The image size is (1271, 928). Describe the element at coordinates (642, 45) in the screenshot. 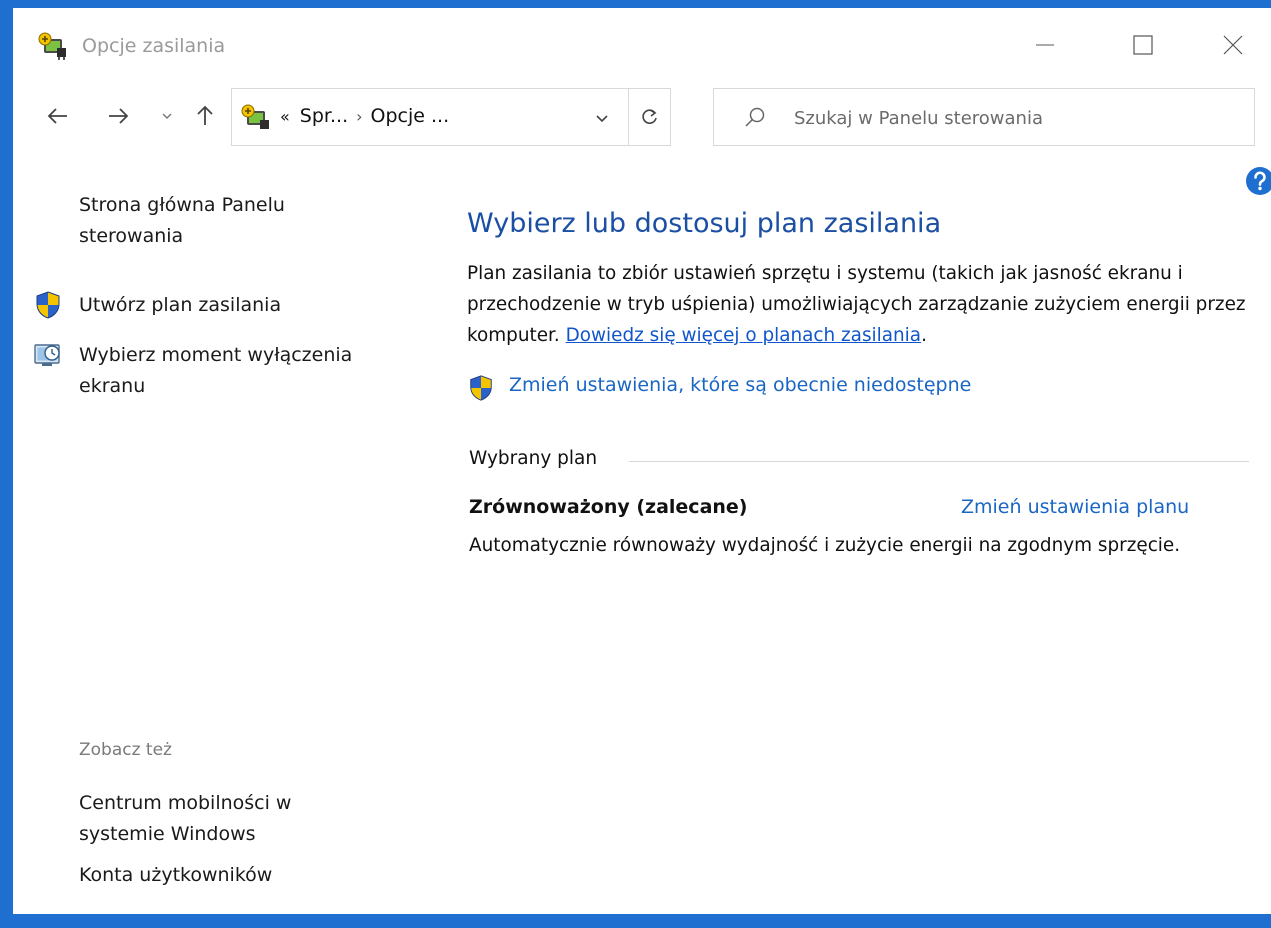

I see `title-bar: Opcje zasilania` at that location.